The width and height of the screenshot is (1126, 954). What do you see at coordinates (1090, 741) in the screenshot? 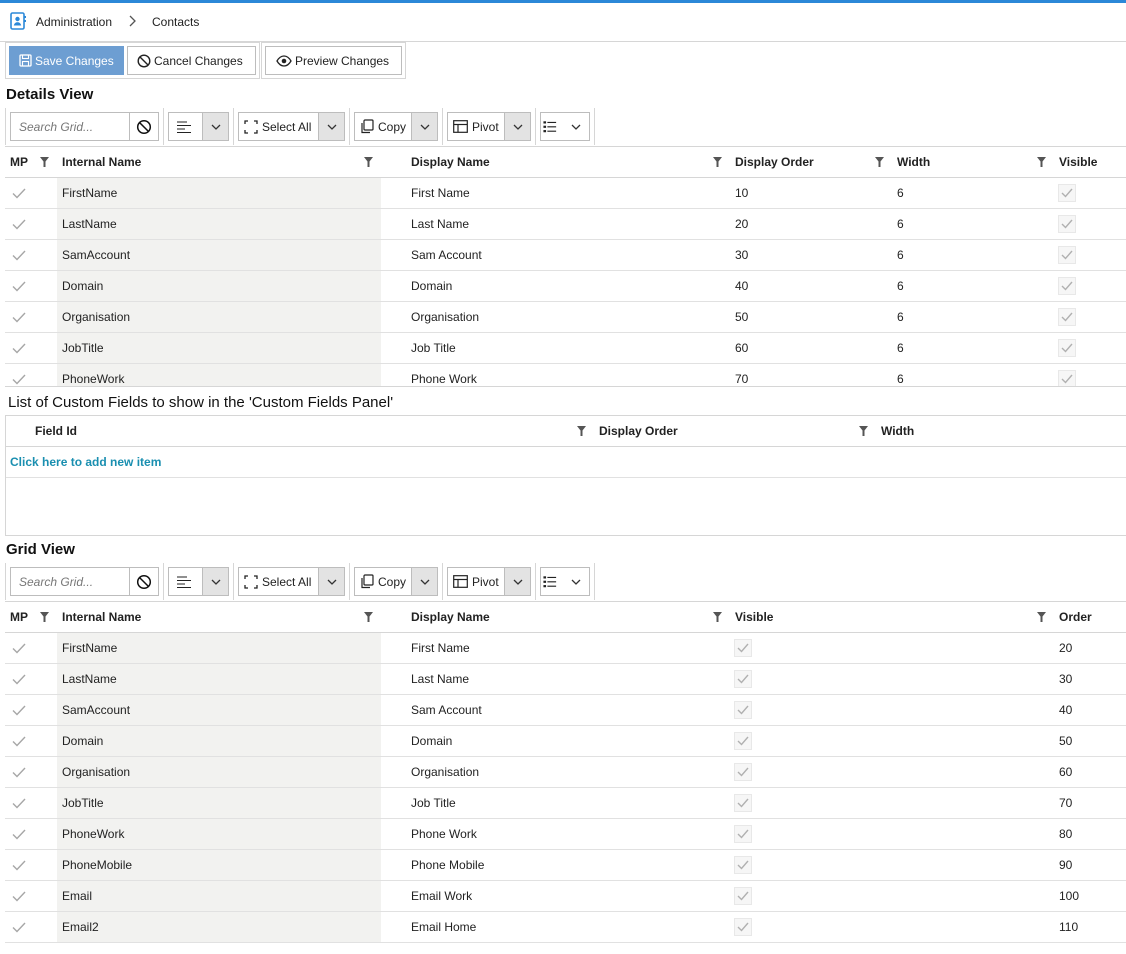
I see `order-cell: 50` at bounding box center [1090, 741].